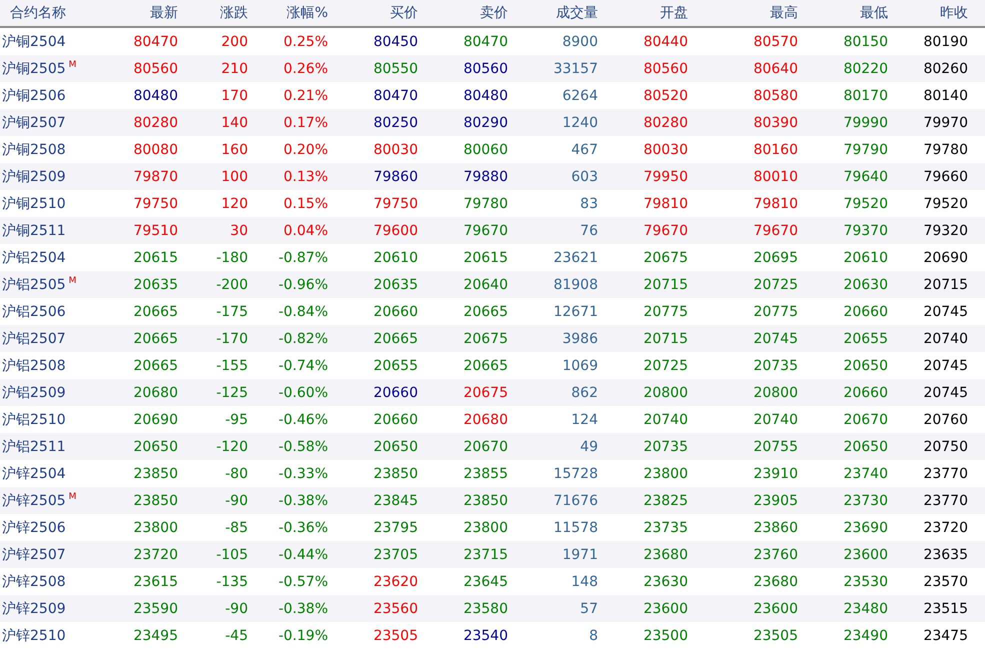 This screenshot has height=651, width=985. Describe the element at coordinates (843, 527) in the screenshot. I see `table-cell: 23690` at that location.